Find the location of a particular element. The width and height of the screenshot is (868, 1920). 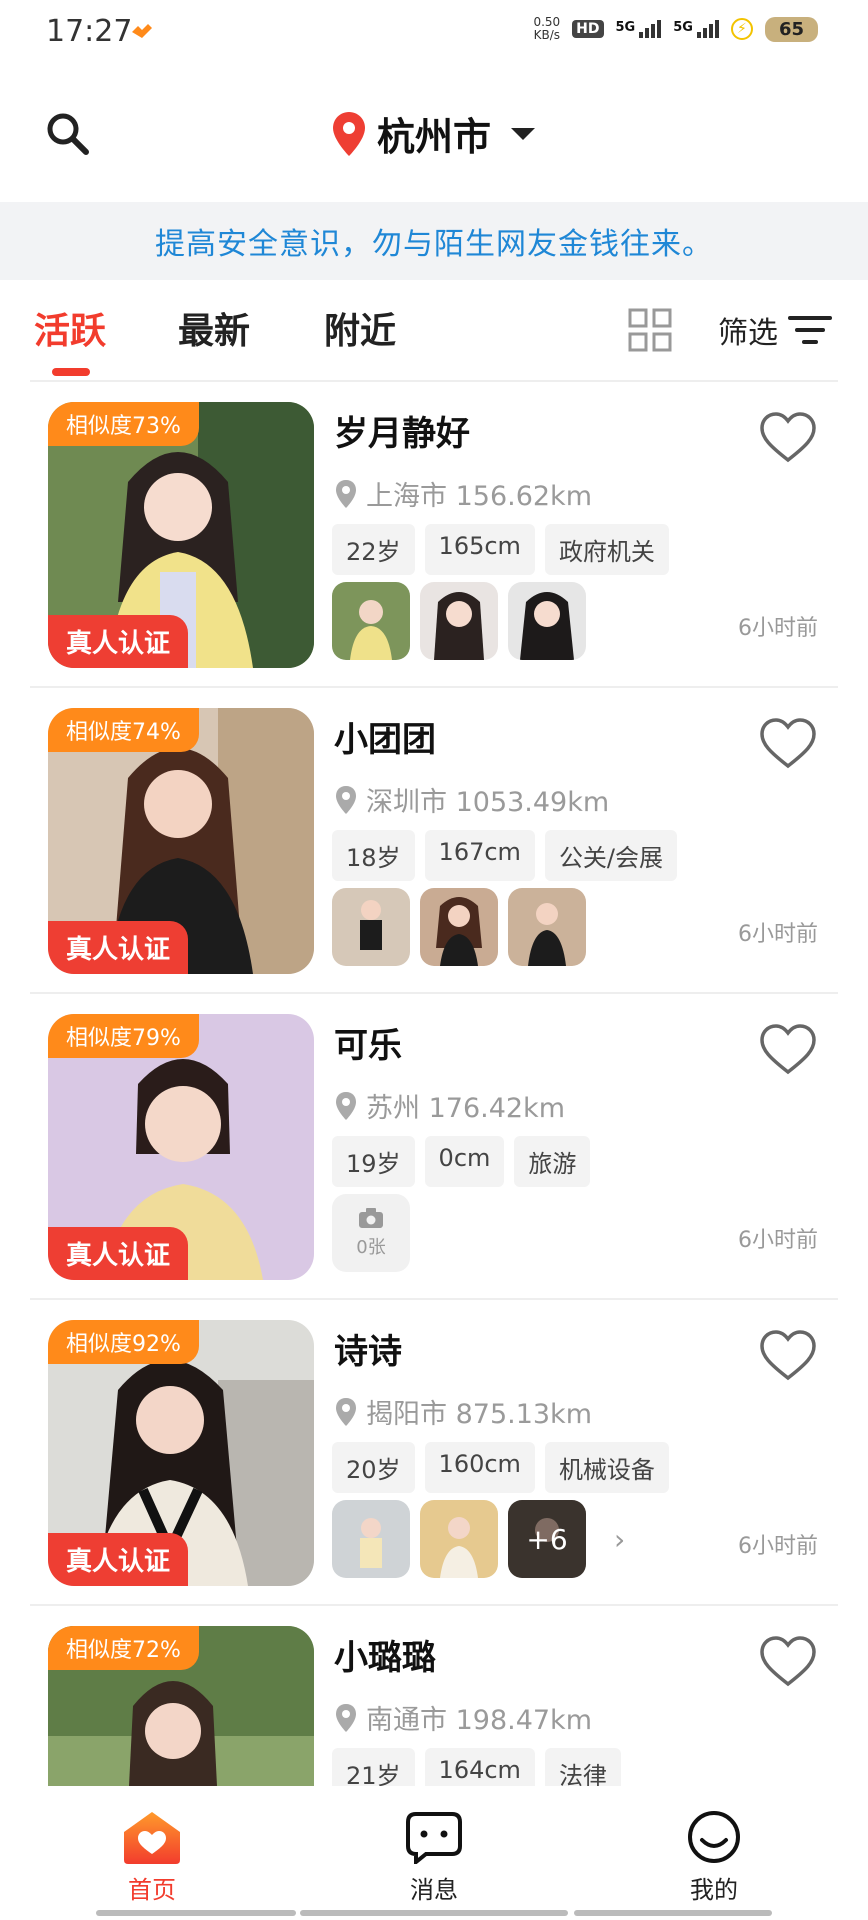

chat-icon is located at coordinates (434, 1838).